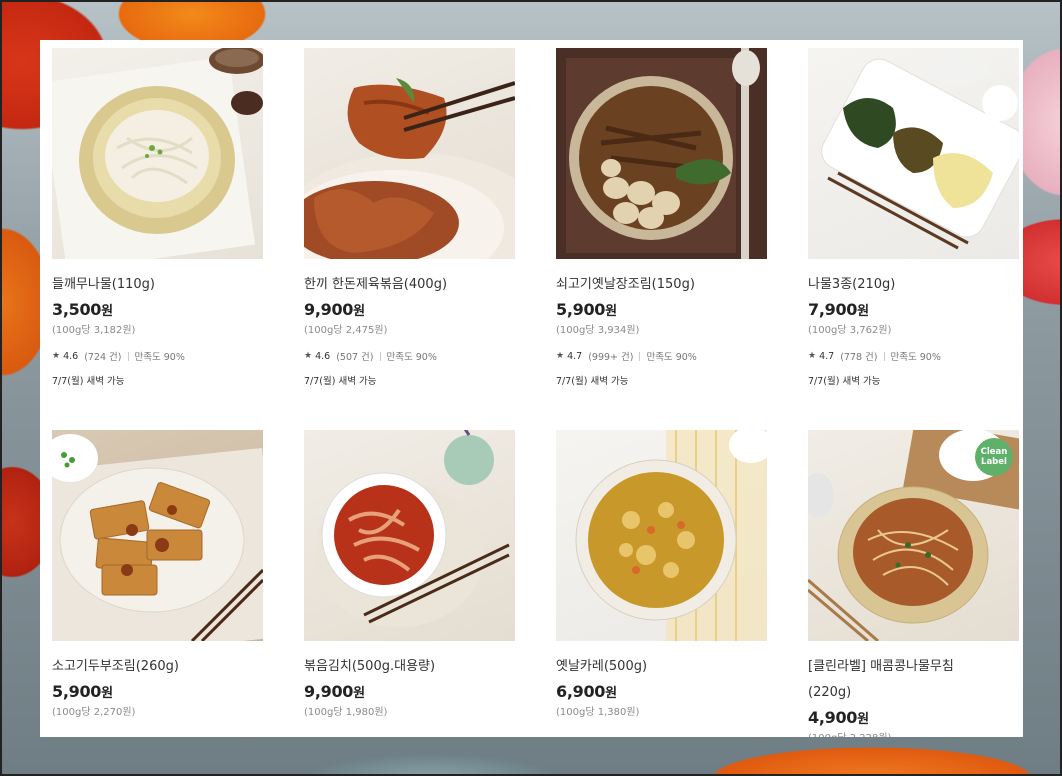  I want to click on price-value: 3,500, so click(77, 309).